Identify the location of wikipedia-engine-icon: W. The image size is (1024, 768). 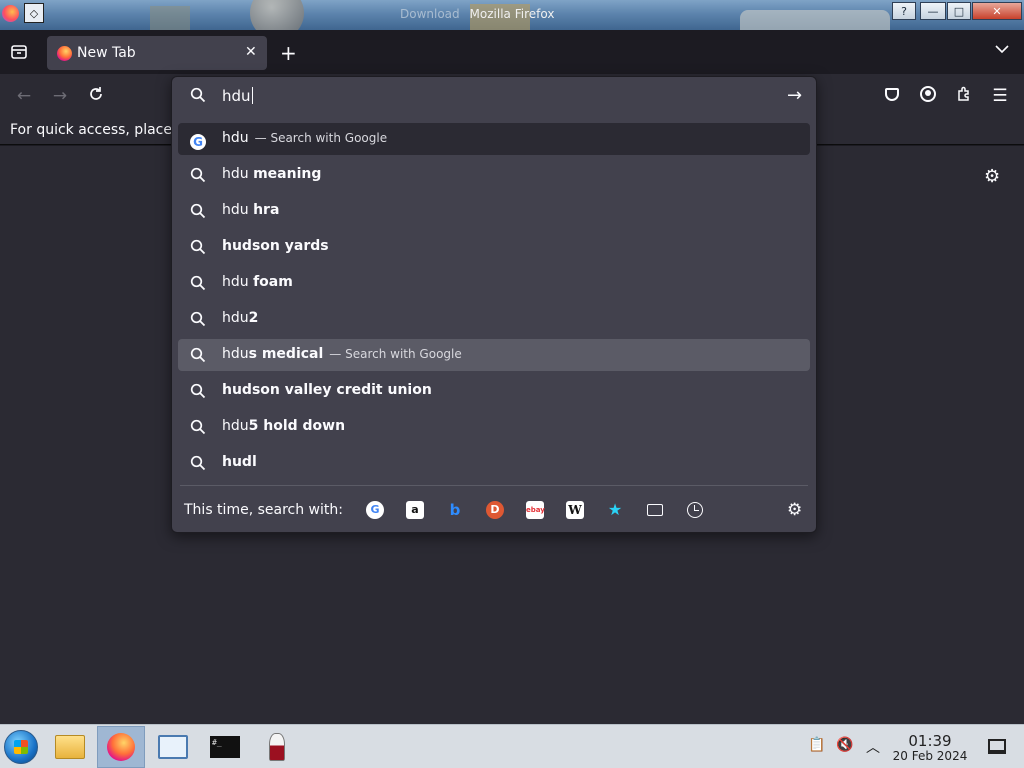
(575, 510).